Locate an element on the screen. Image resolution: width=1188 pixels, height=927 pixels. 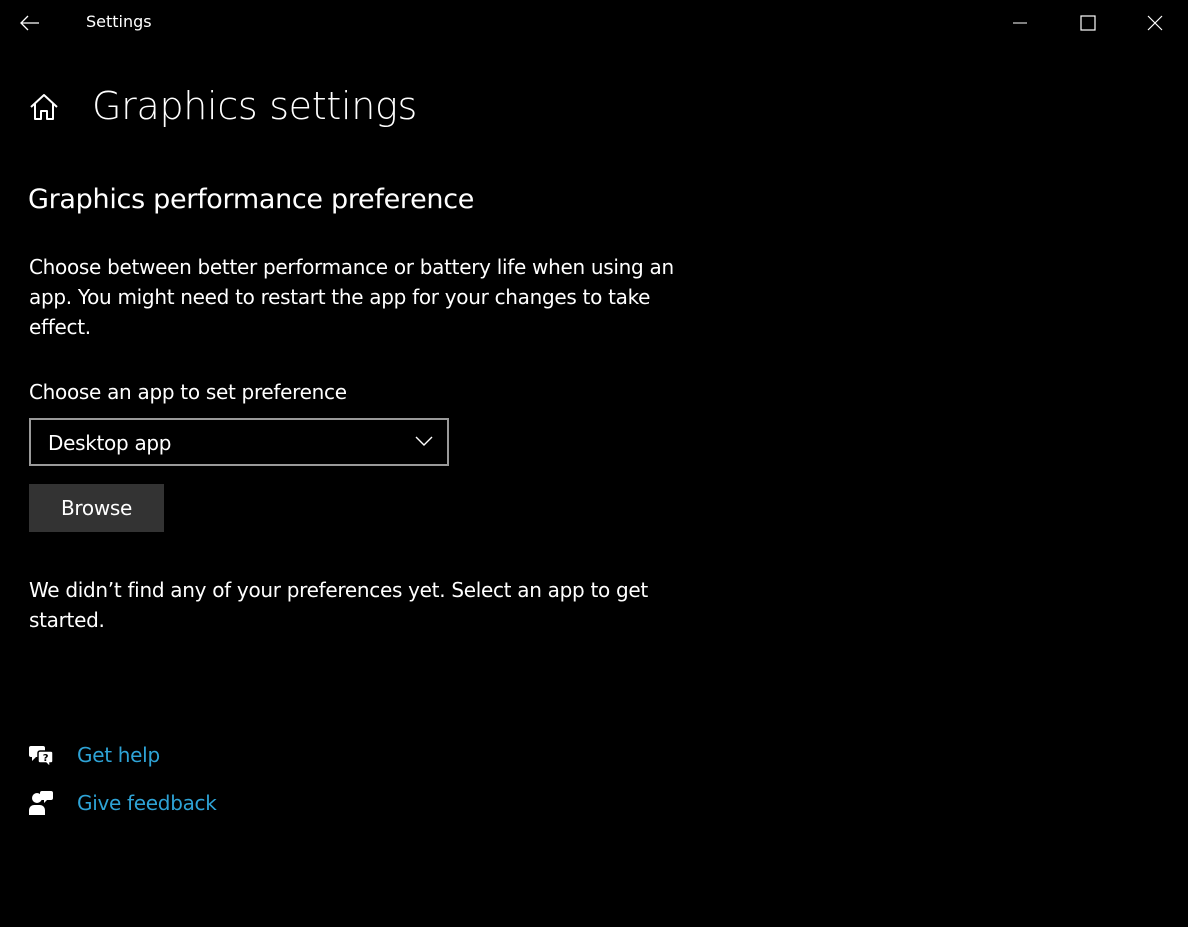
close-icon is located at coordinates (1155, 22).